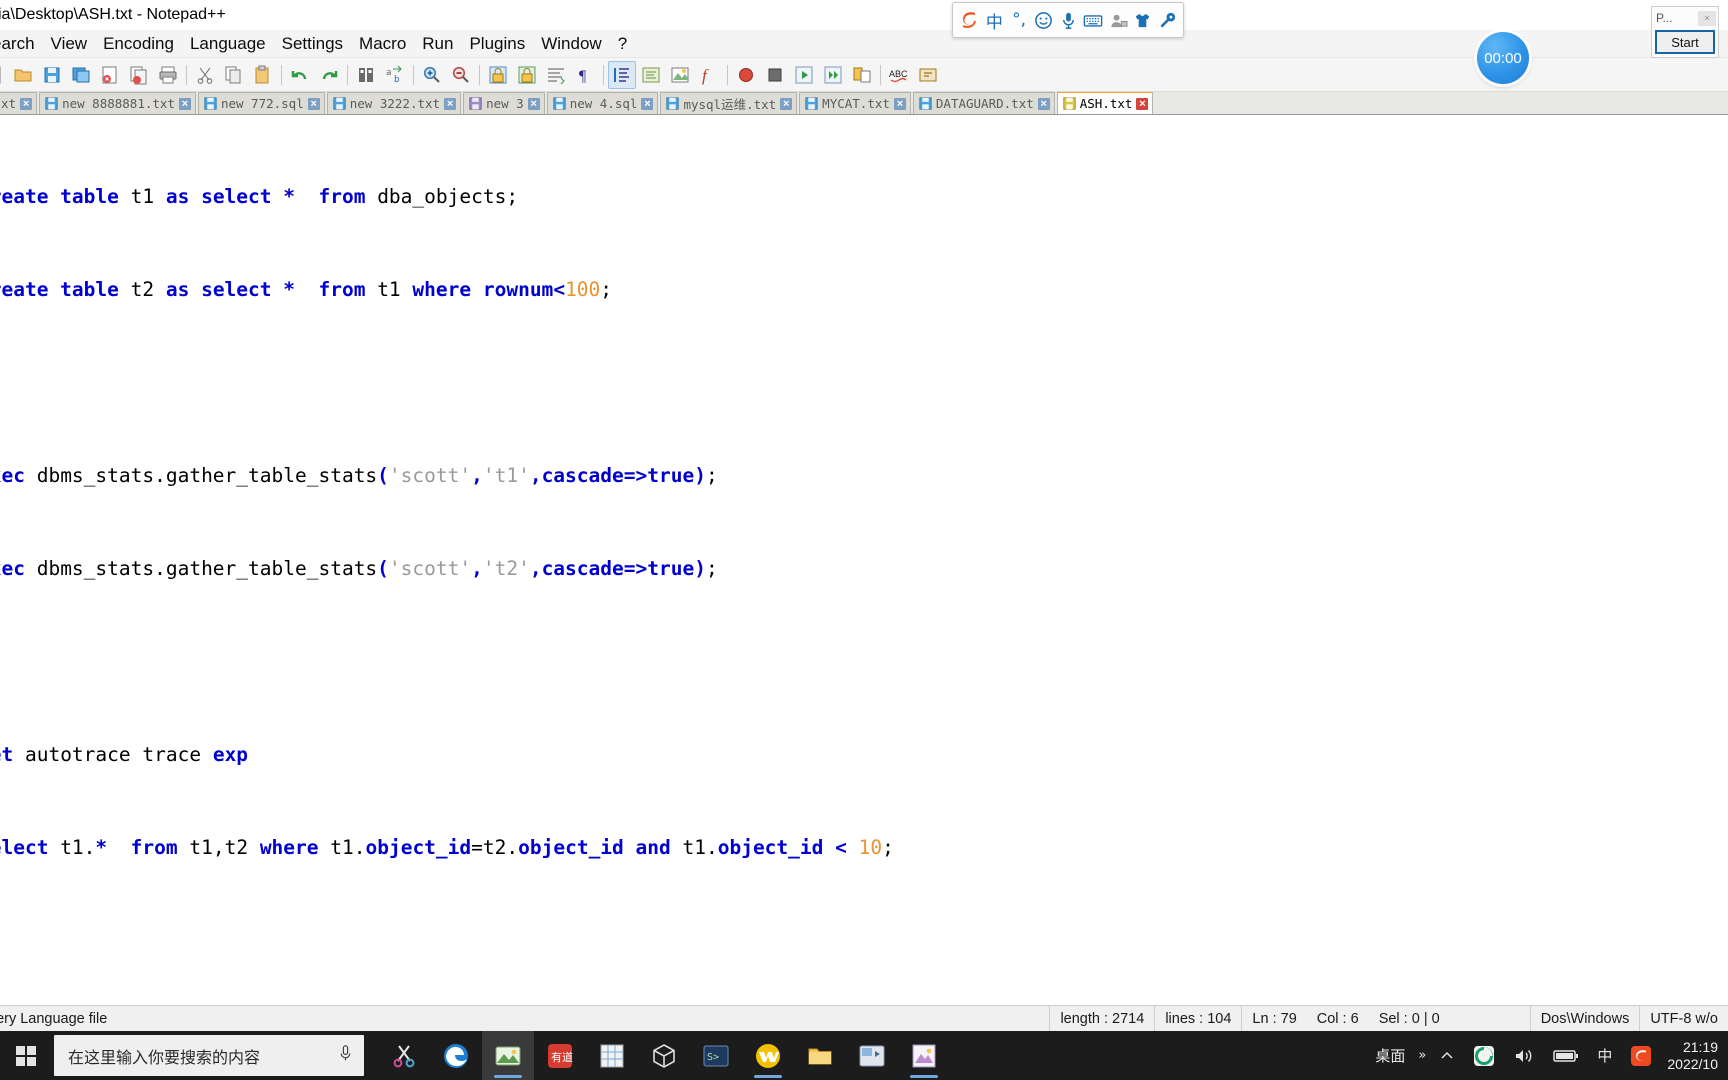  Describe the element at coordinates (19, 103) in the screenshot. I see `tab-0: xt ×` at that location.